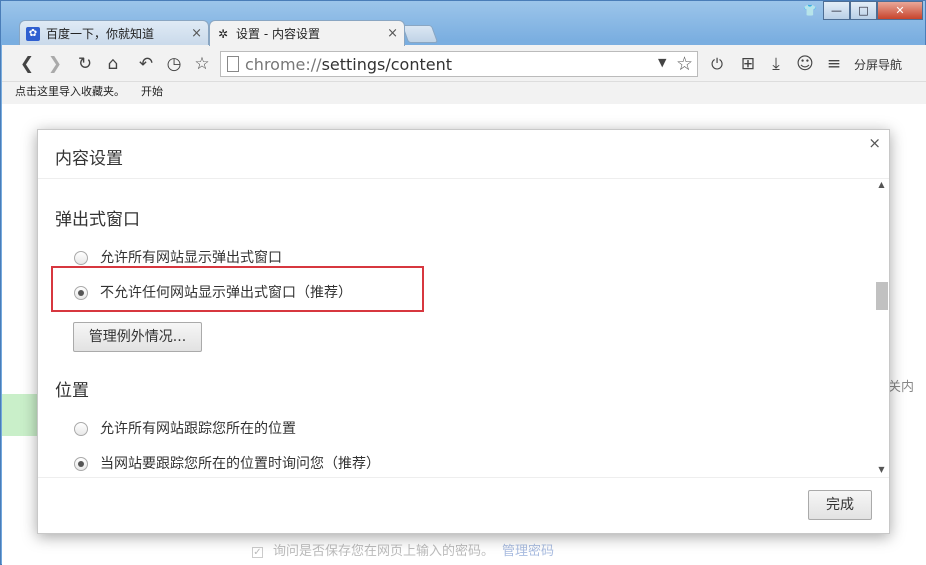 The width and height of the screenshot is (926, 565). Describe the element at coordinates (463, 23) in the screenshot. I see `tab-strip: ✿ 百度一下，你就知道 × ✲ 设置 - 内容设置 × 👕 — □ ✕` at that location.